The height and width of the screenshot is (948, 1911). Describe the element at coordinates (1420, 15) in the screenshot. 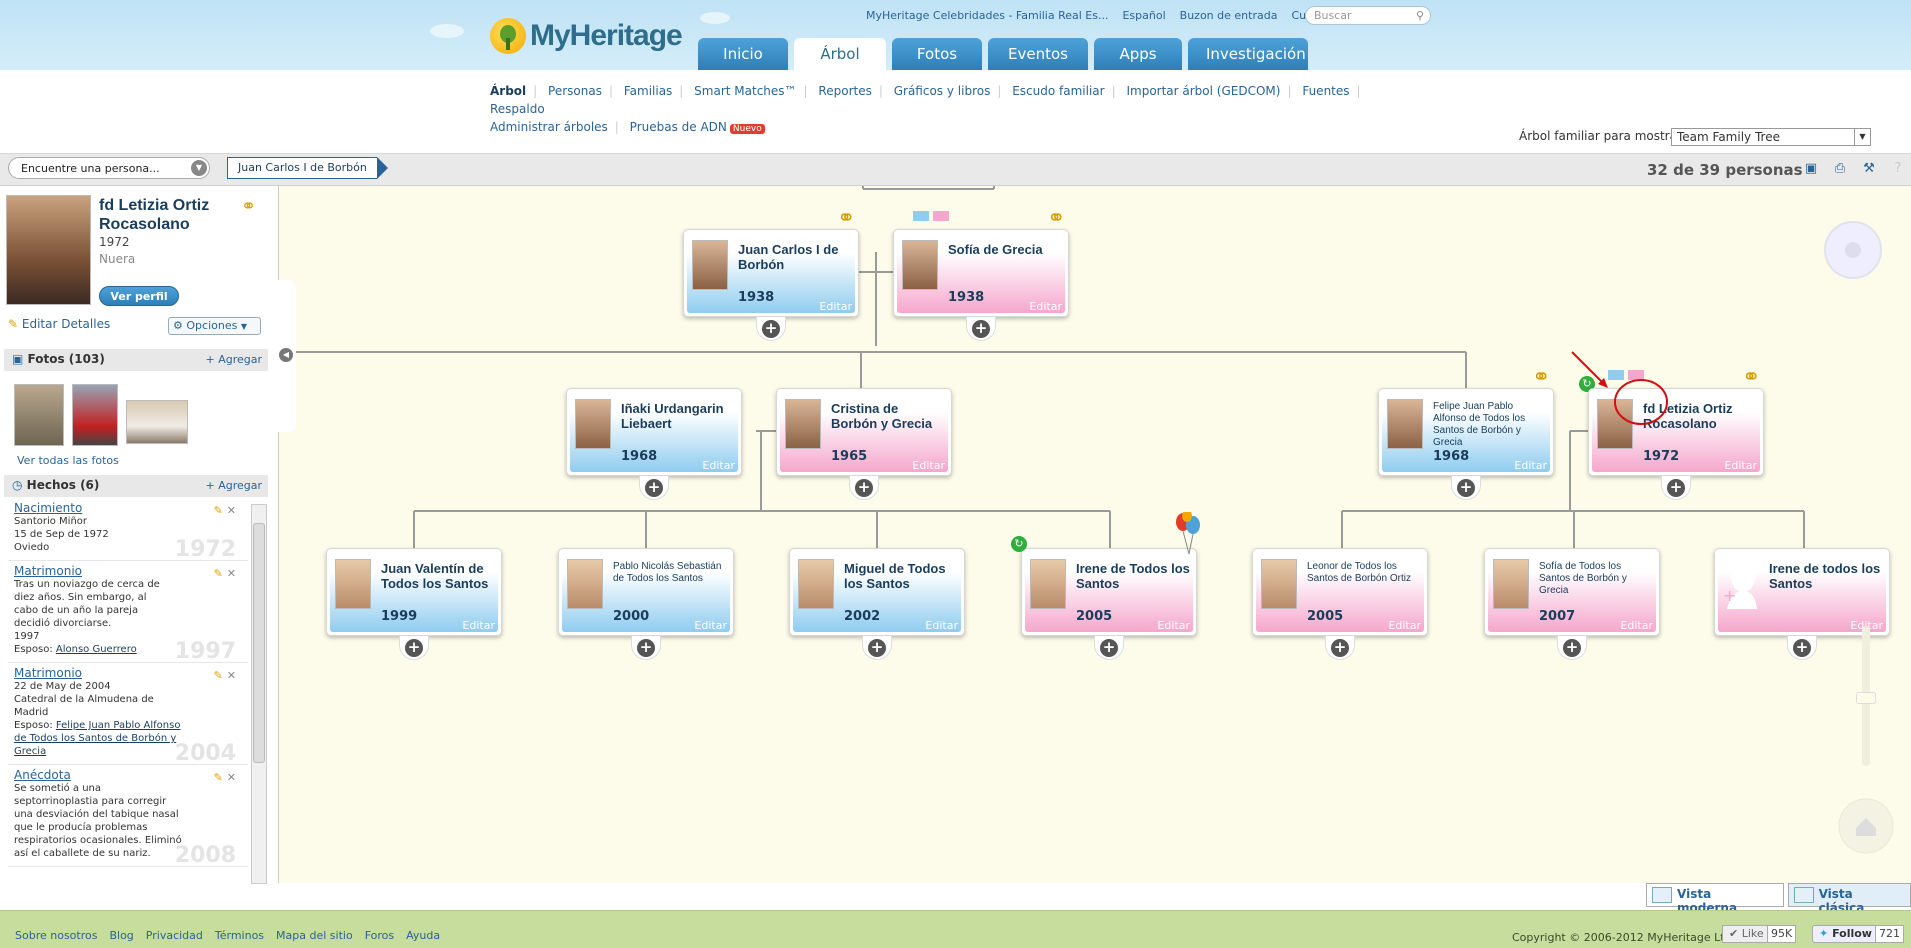

I see `search-icon: ⚲` at that location.